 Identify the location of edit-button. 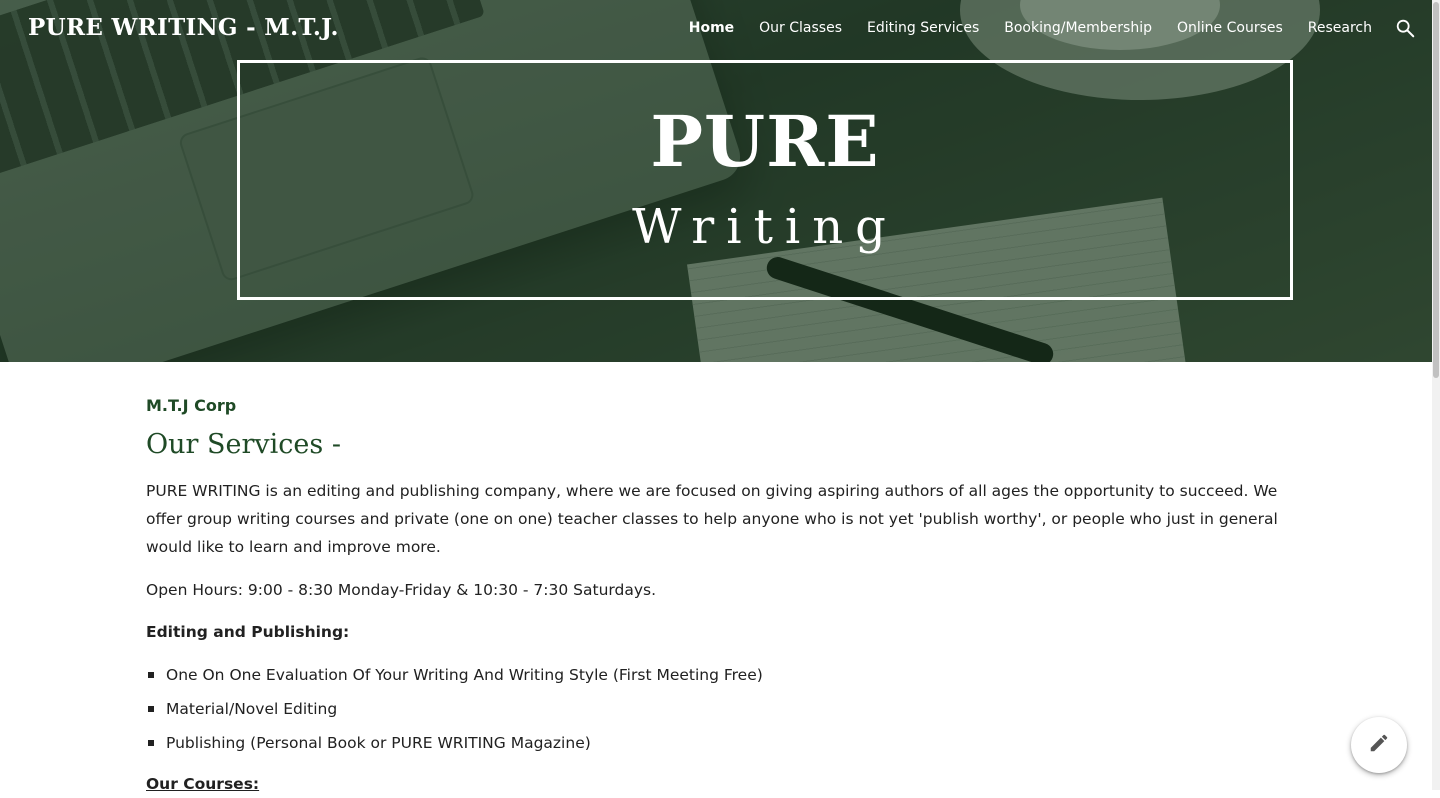
(1379, 745).